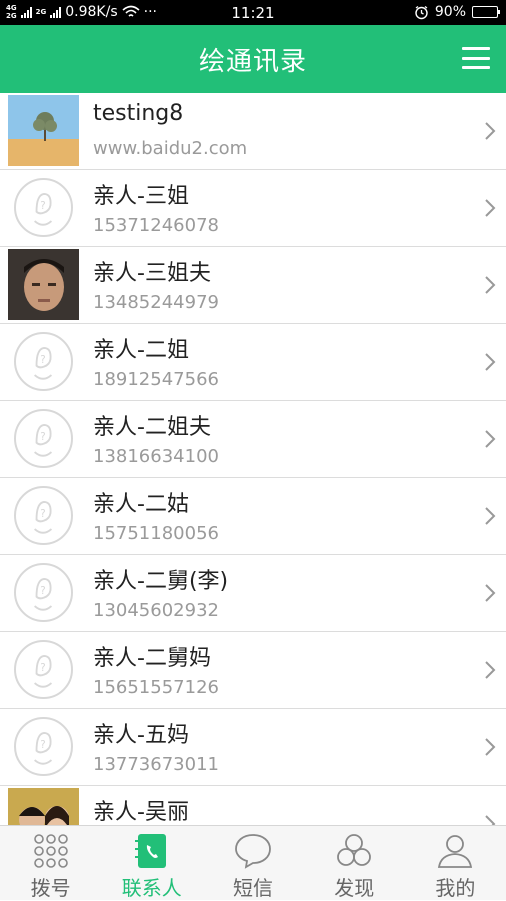 The height and width of the screenshot is (901, 506). Describe the element at coordinates (161, 581) in the screenshot. I see `contact-name: 亲人-二舅(李)` at that location.